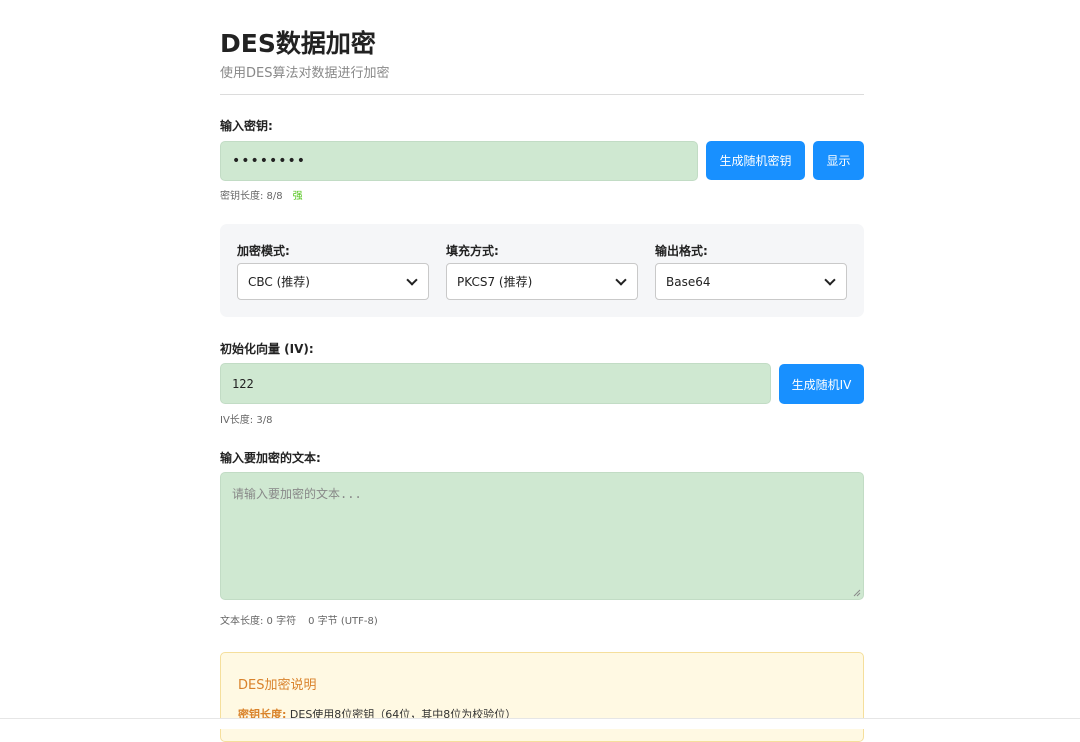 This screenshot has height=742, width=1080. Describe the element at coordinates (277, 685) in the screenshot. I see `info-title: DES加密说明` at that location.